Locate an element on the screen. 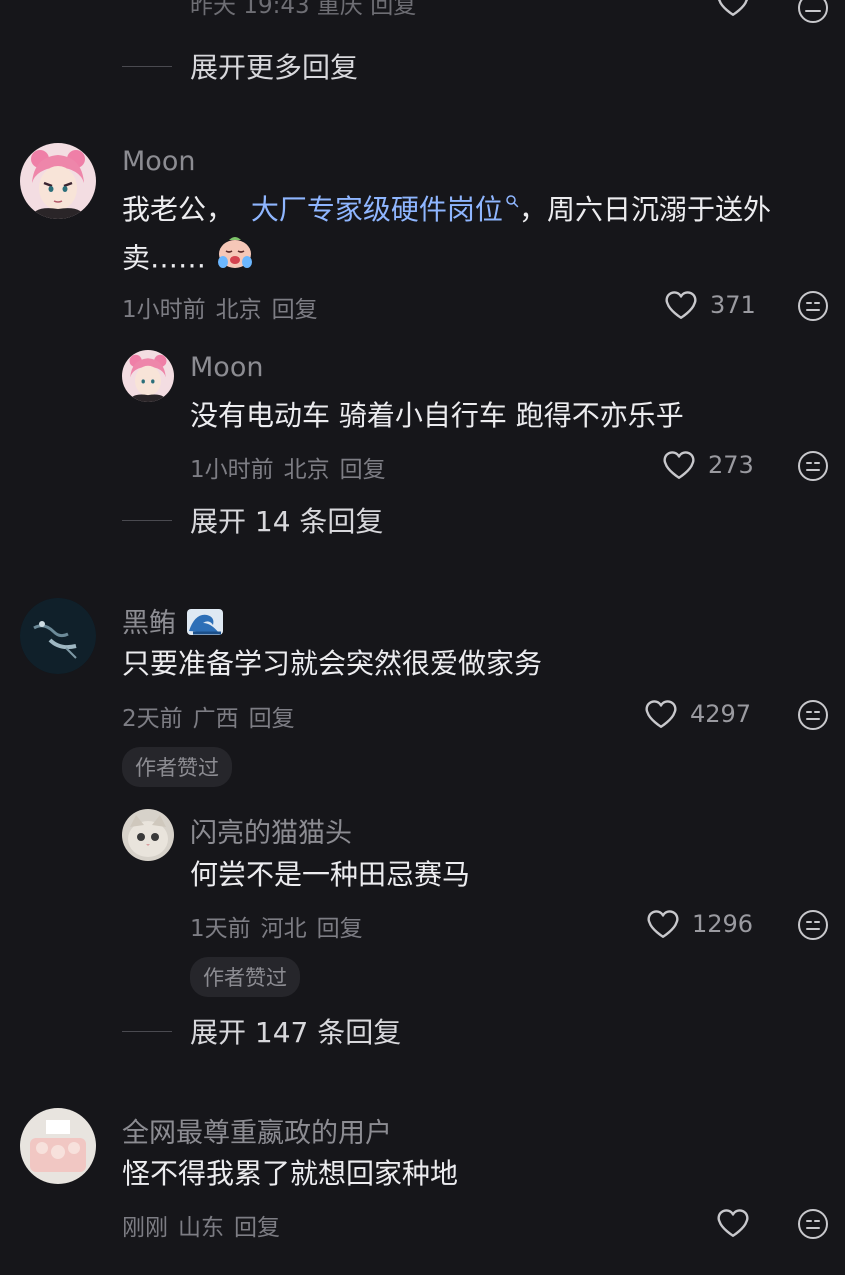  expand-replies: 展开 147 条回复 is located at coordinates (261, 1031).